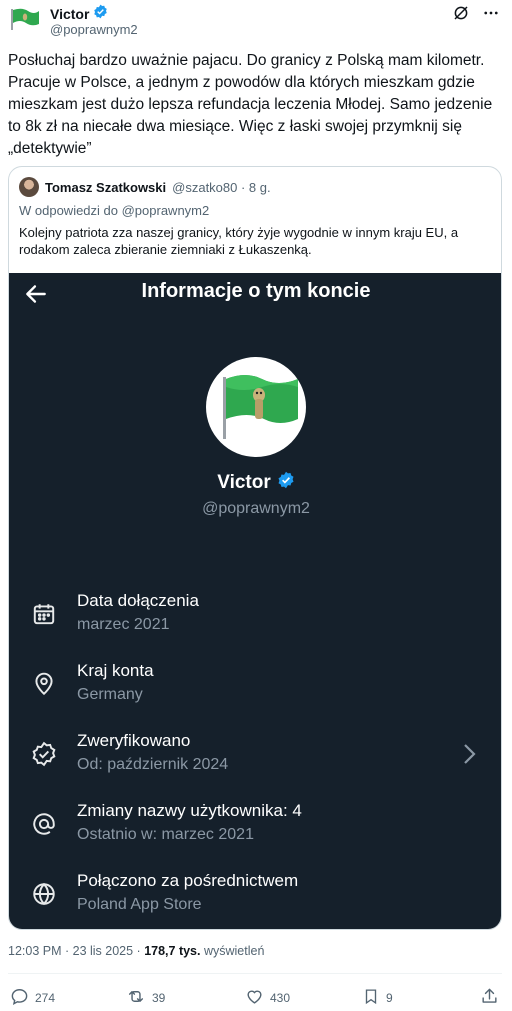 This screenshot has height=1011, width=512. I want to click on time-date: 12:03 PM · 23 lis 2025 ·, so click(76, 951).